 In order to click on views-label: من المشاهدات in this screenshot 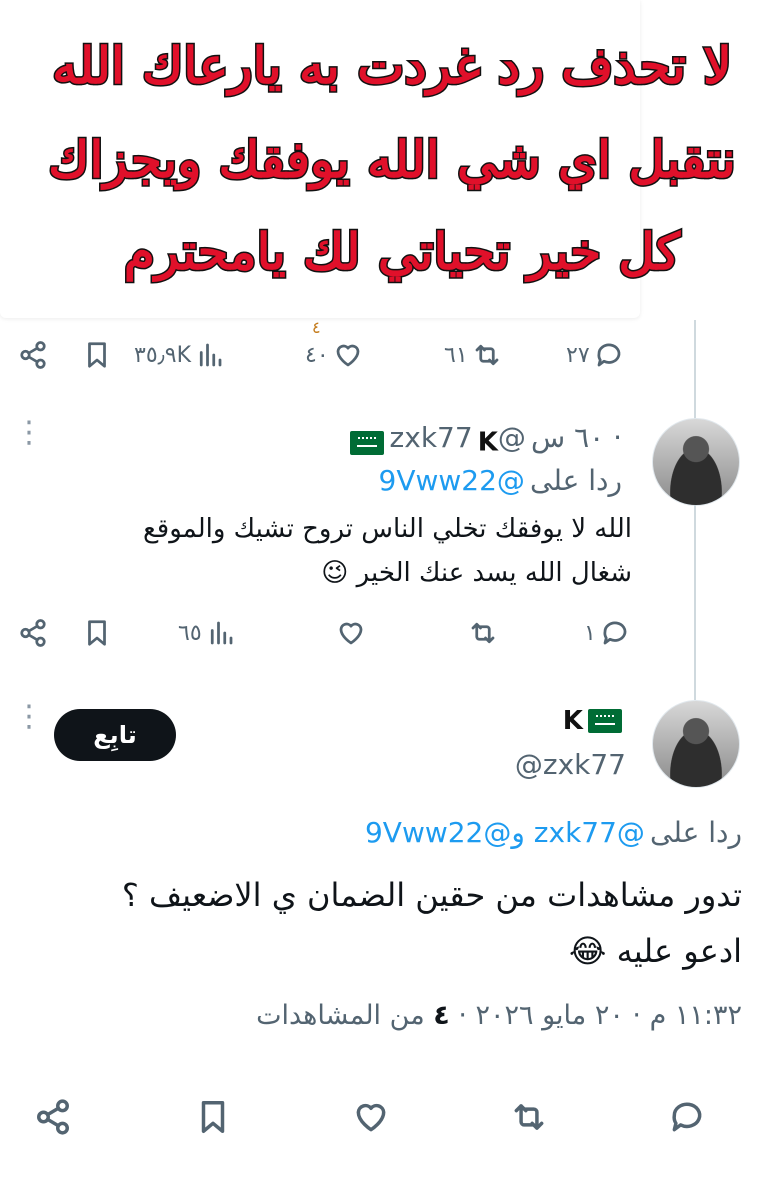, I will do `click(345, 1015)`.